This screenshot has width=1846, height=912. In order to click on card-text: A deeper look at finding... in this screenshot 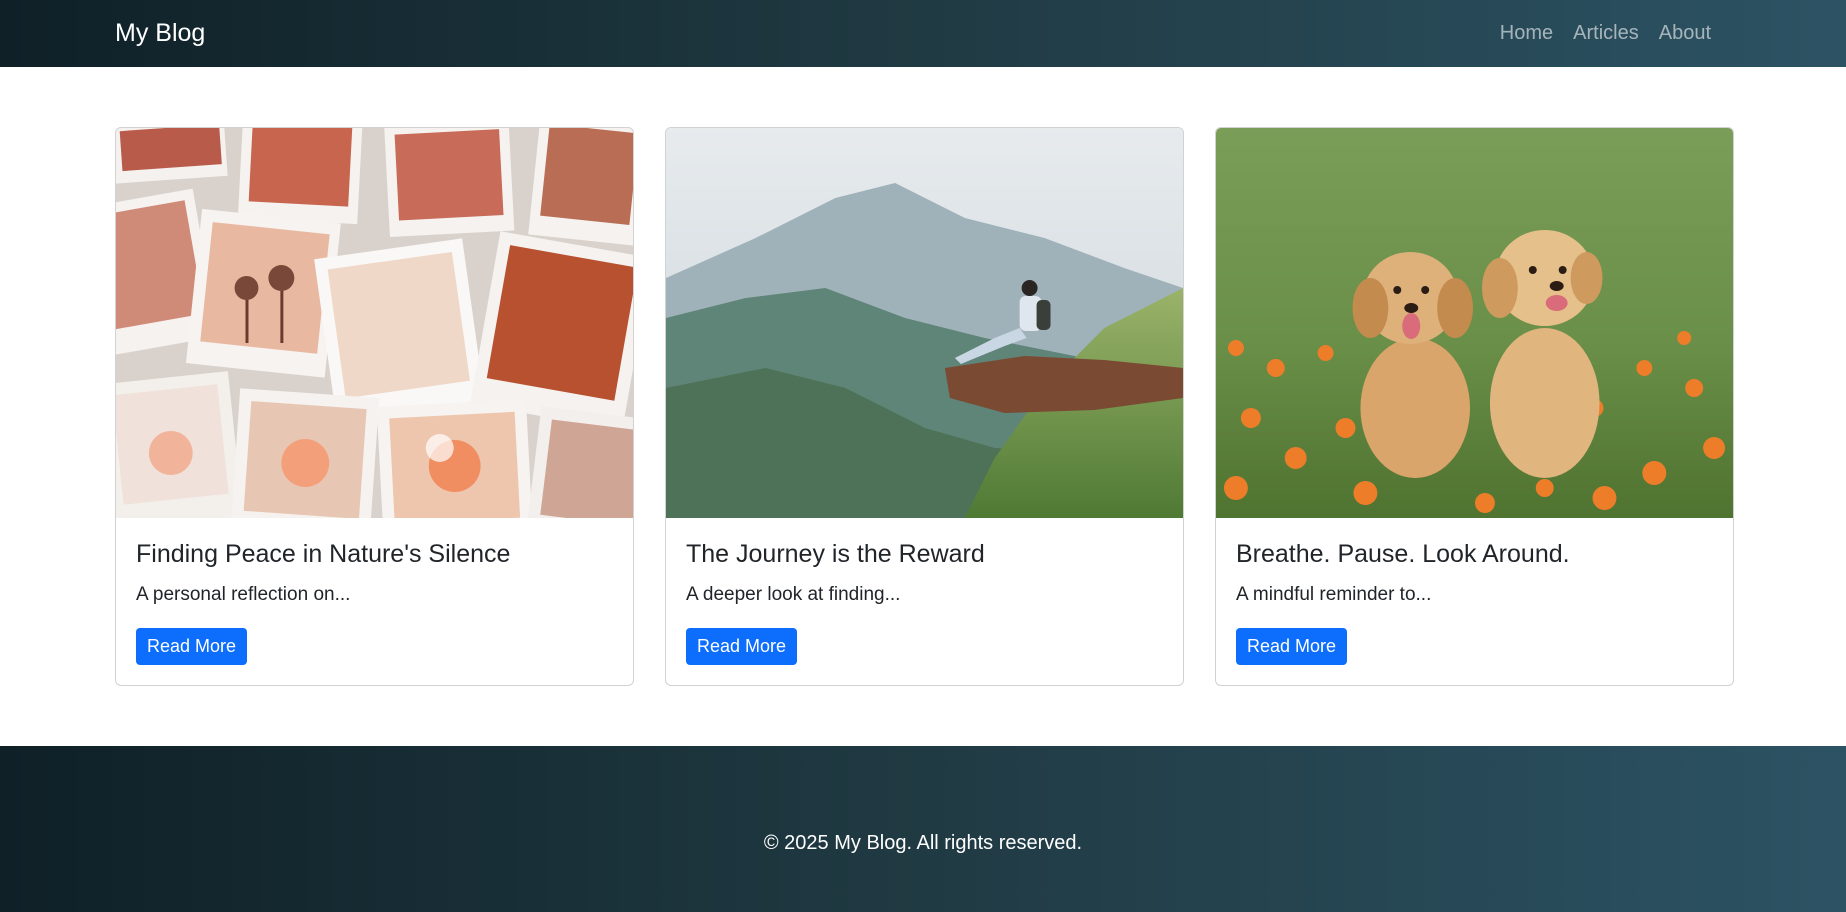, I will do `click(793, 594)`.